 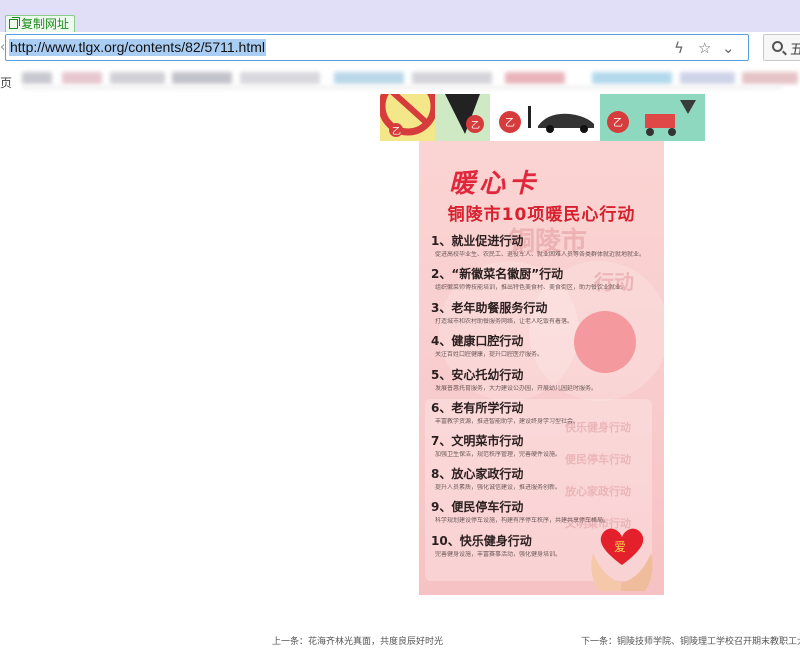 I want to click on prev-article-link: 上一条：花海齐林光真面，共度良辰好时光, so click(x=357, y=640).